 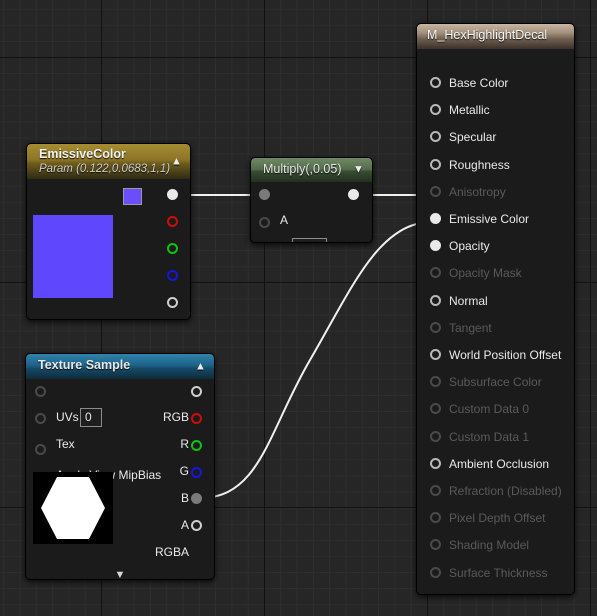 I want to click on pin-material-normal, so click(x=435, y=300).